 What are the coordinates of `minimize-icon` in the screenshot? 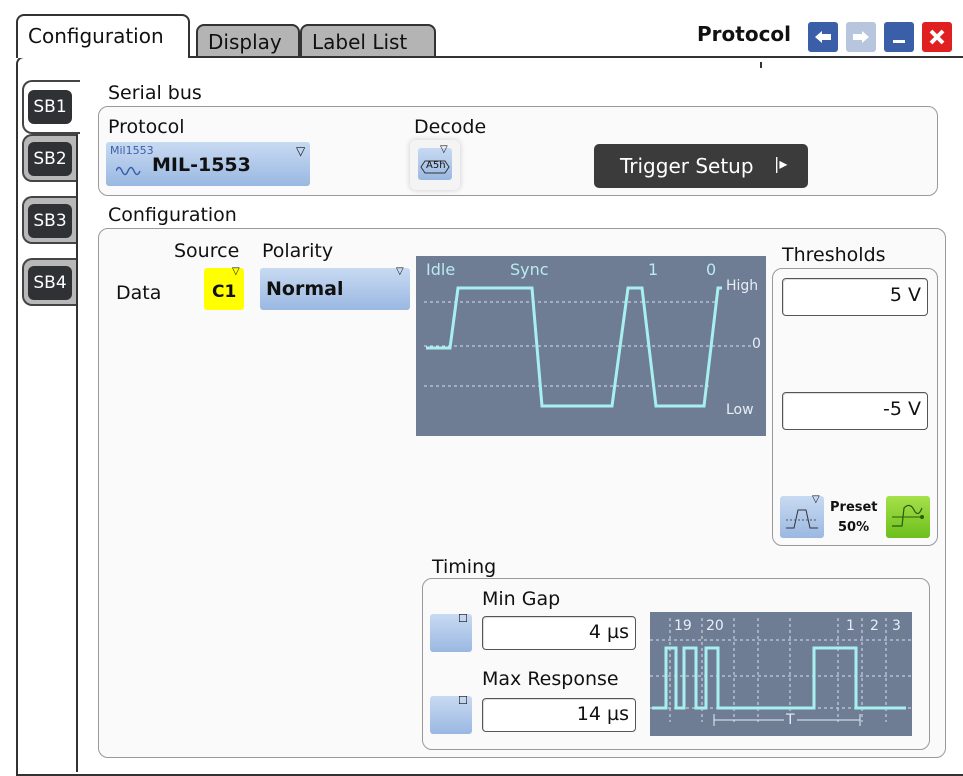 It's located at (899, 41).